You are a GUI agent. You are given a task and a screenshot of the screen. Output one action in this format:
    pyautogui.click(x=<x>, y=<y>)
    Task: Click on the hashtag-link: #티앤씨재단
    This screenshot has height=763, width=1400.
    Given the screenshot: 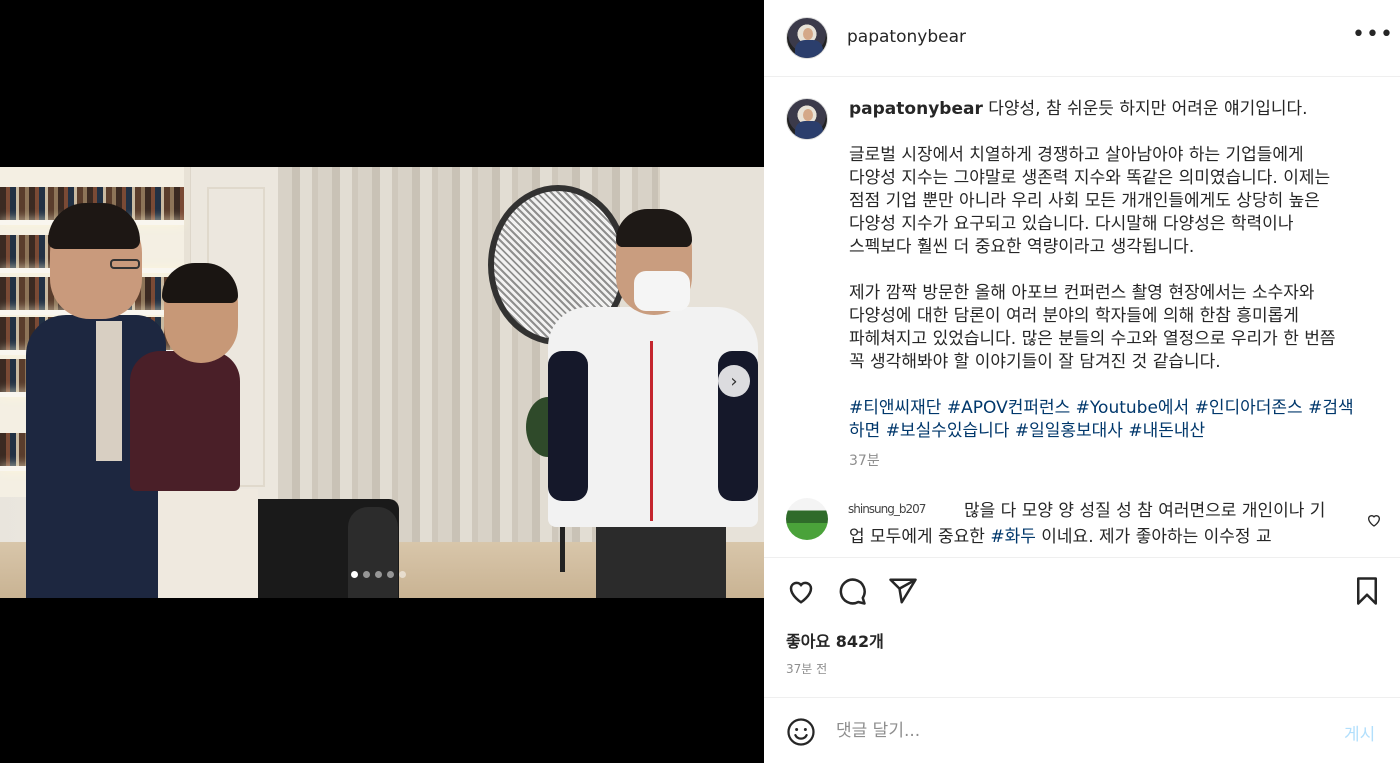 What is the action you would take?
    pyautogui.click(x=895, y=408)
    